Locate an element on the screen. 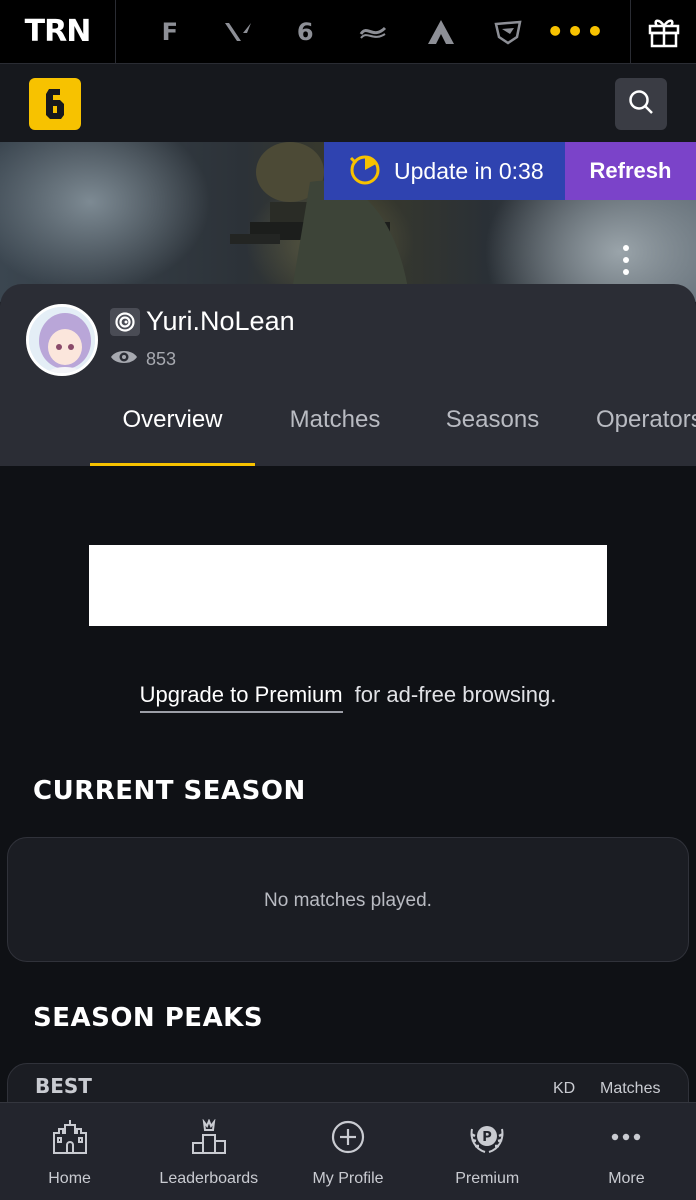 The image size is (696, 1200). premium-upsell: Upgrade to Premium for ad-free browsing. is located at coordinates (348, 697).